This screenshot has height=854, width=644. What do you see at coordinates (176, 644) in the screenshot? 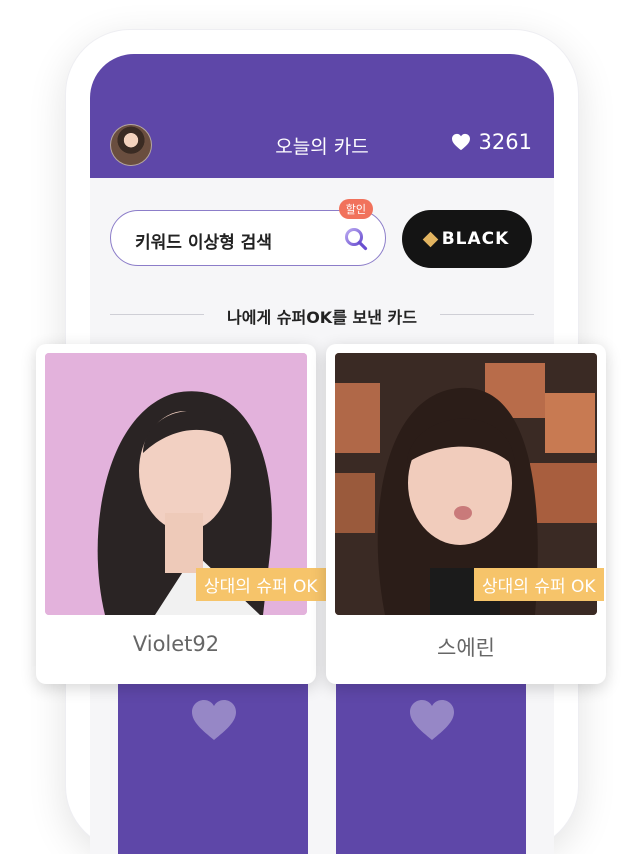
I see `profile-name: Violet92` at bounding box center [176, 644].